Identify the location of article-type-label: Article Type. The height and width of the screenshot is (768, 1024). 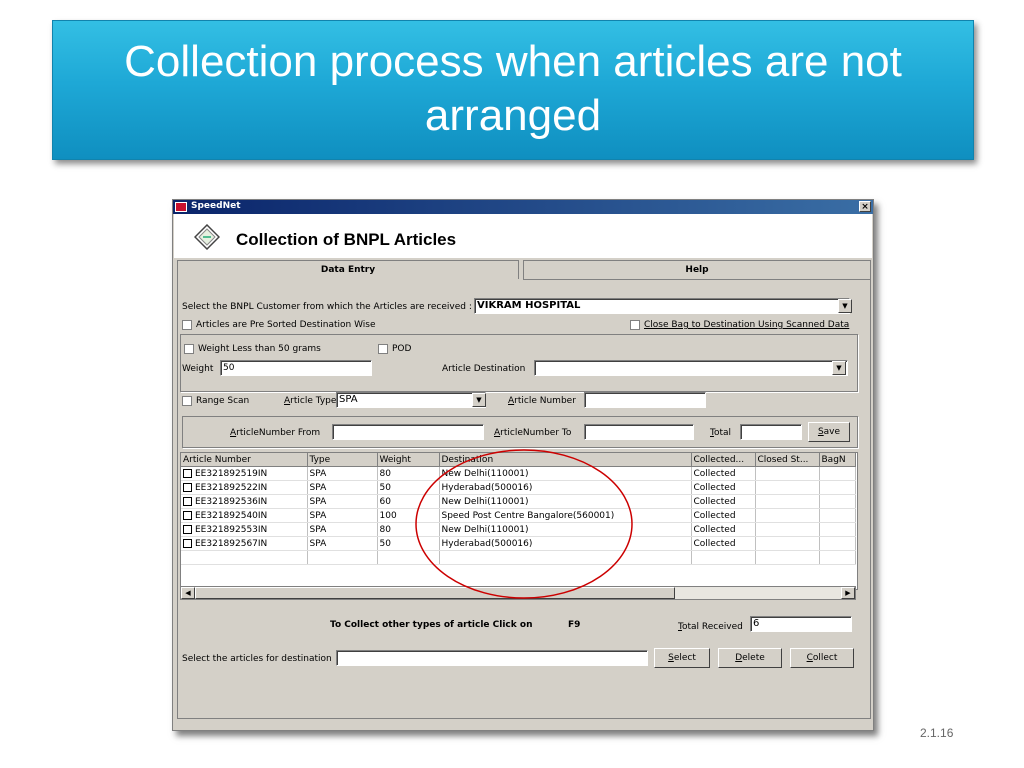
(310, 401).